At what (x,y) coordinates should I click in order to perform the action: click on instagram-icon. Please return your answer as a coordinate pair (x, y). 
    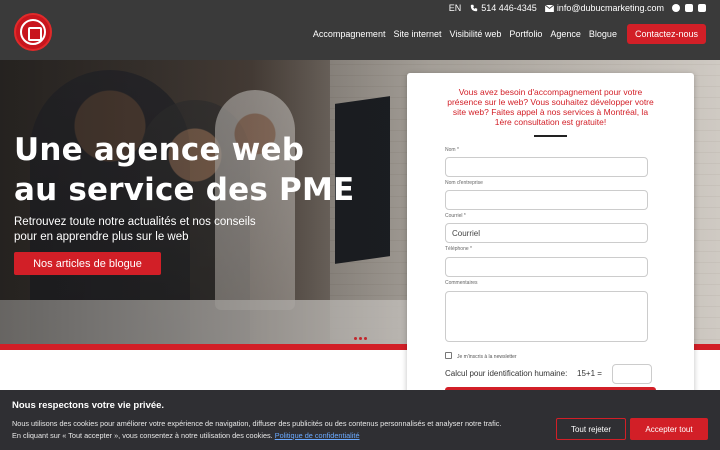
    Looking at the image, I should click on (689, 8).